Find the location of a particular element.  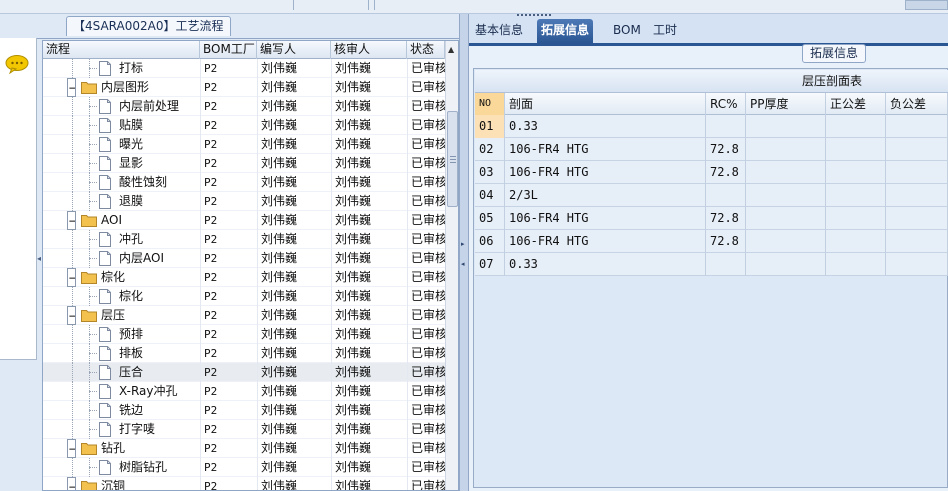

tree-row: 曝光 P2 刘伟巍 刘伟巍 已审核 is located at coordinates (244, 144).